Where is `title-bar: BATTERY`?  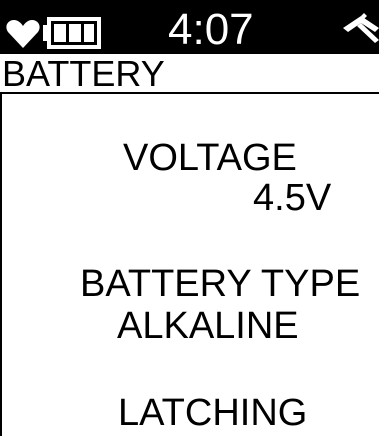
title-bar: BATTERY is located at coordinates (189, 74).